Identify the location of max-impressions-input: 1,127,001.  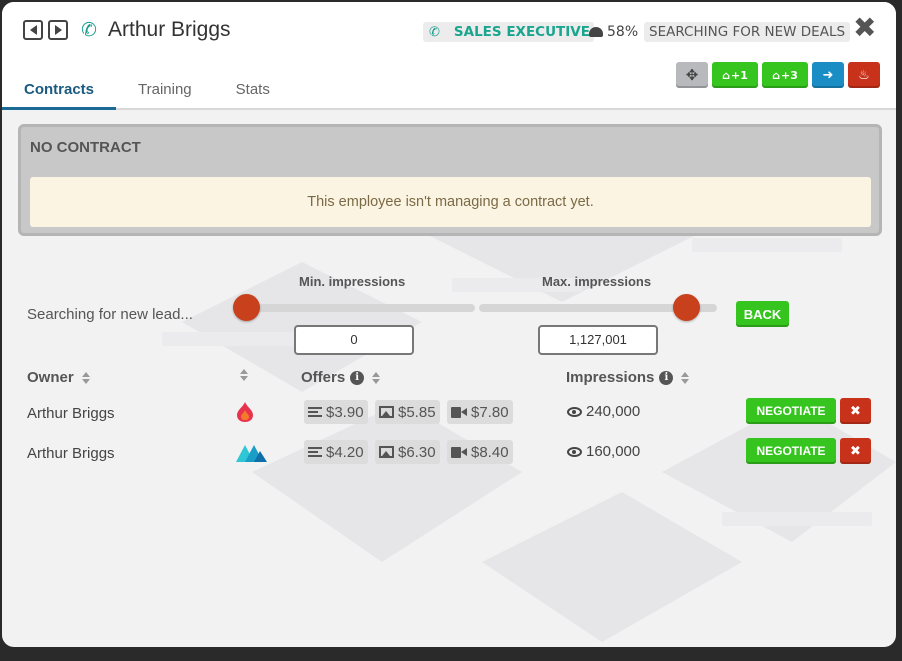
(598, 340).